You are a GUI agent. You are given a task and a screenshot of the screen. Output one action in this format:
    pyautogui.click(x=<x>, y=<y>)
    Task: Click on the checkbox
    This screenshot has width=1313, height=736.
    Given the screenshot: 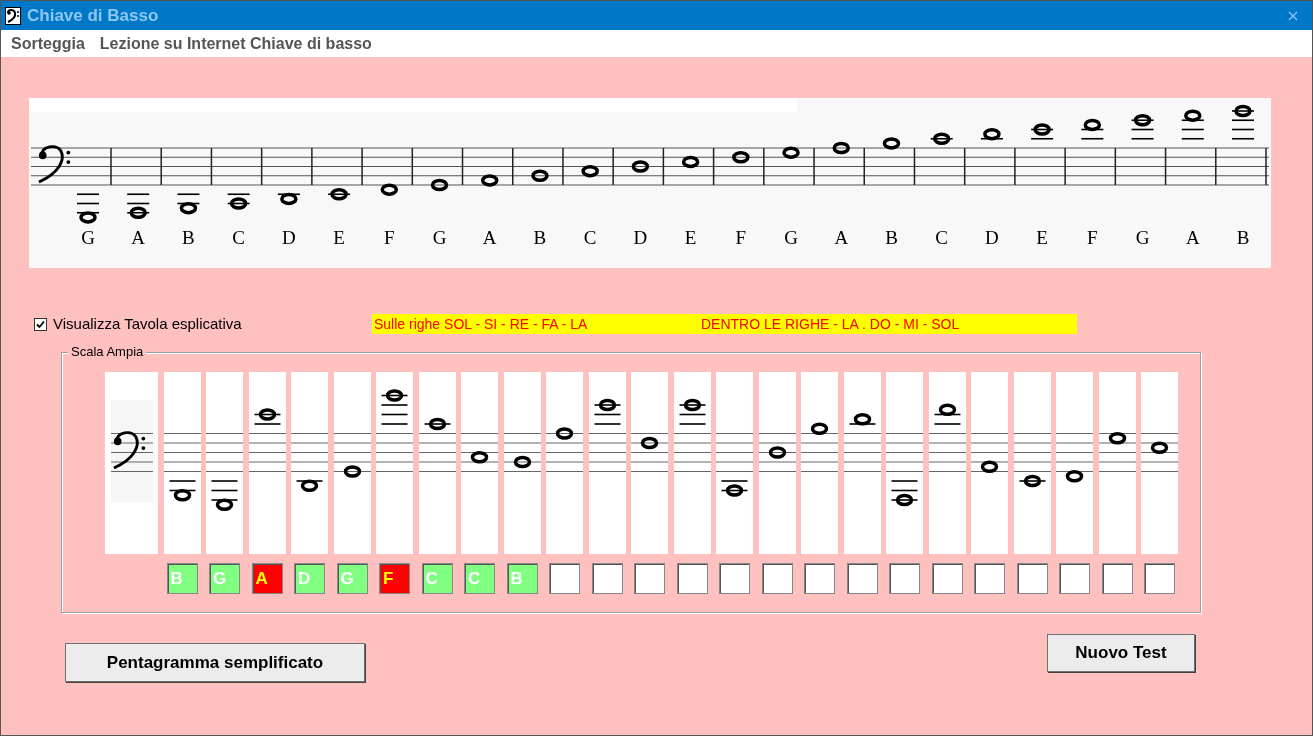 What is the action you would take?
    pyautogui.click(x=40, y=324)
    